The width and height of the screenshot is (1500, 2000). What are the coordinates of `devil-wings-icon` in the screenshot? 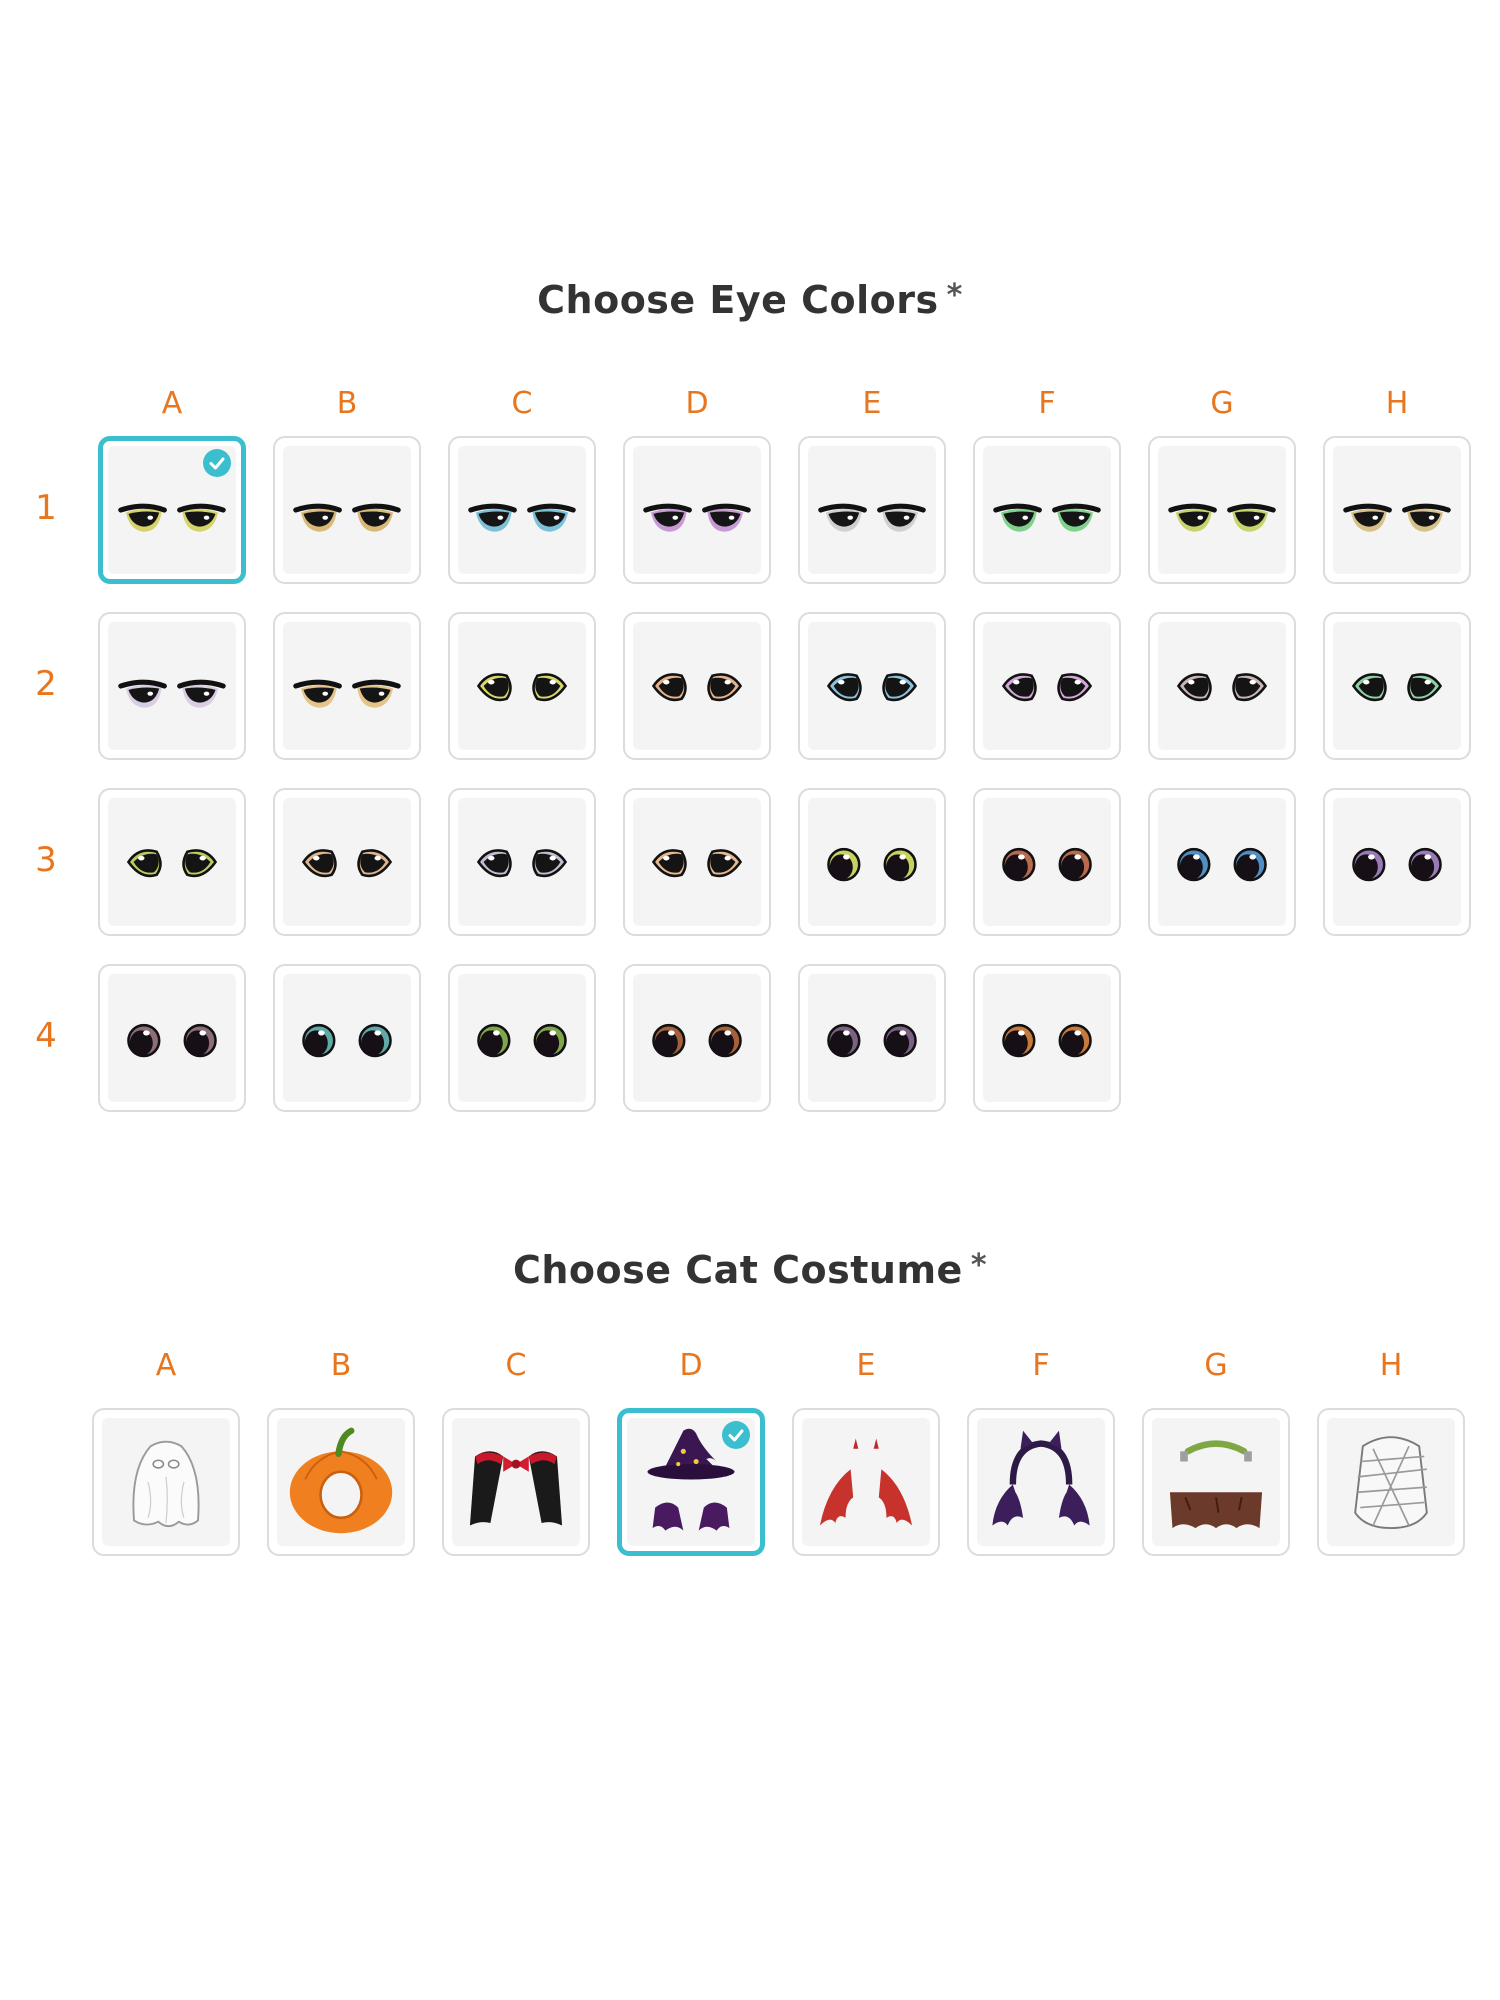 It's located at (866, 1482).